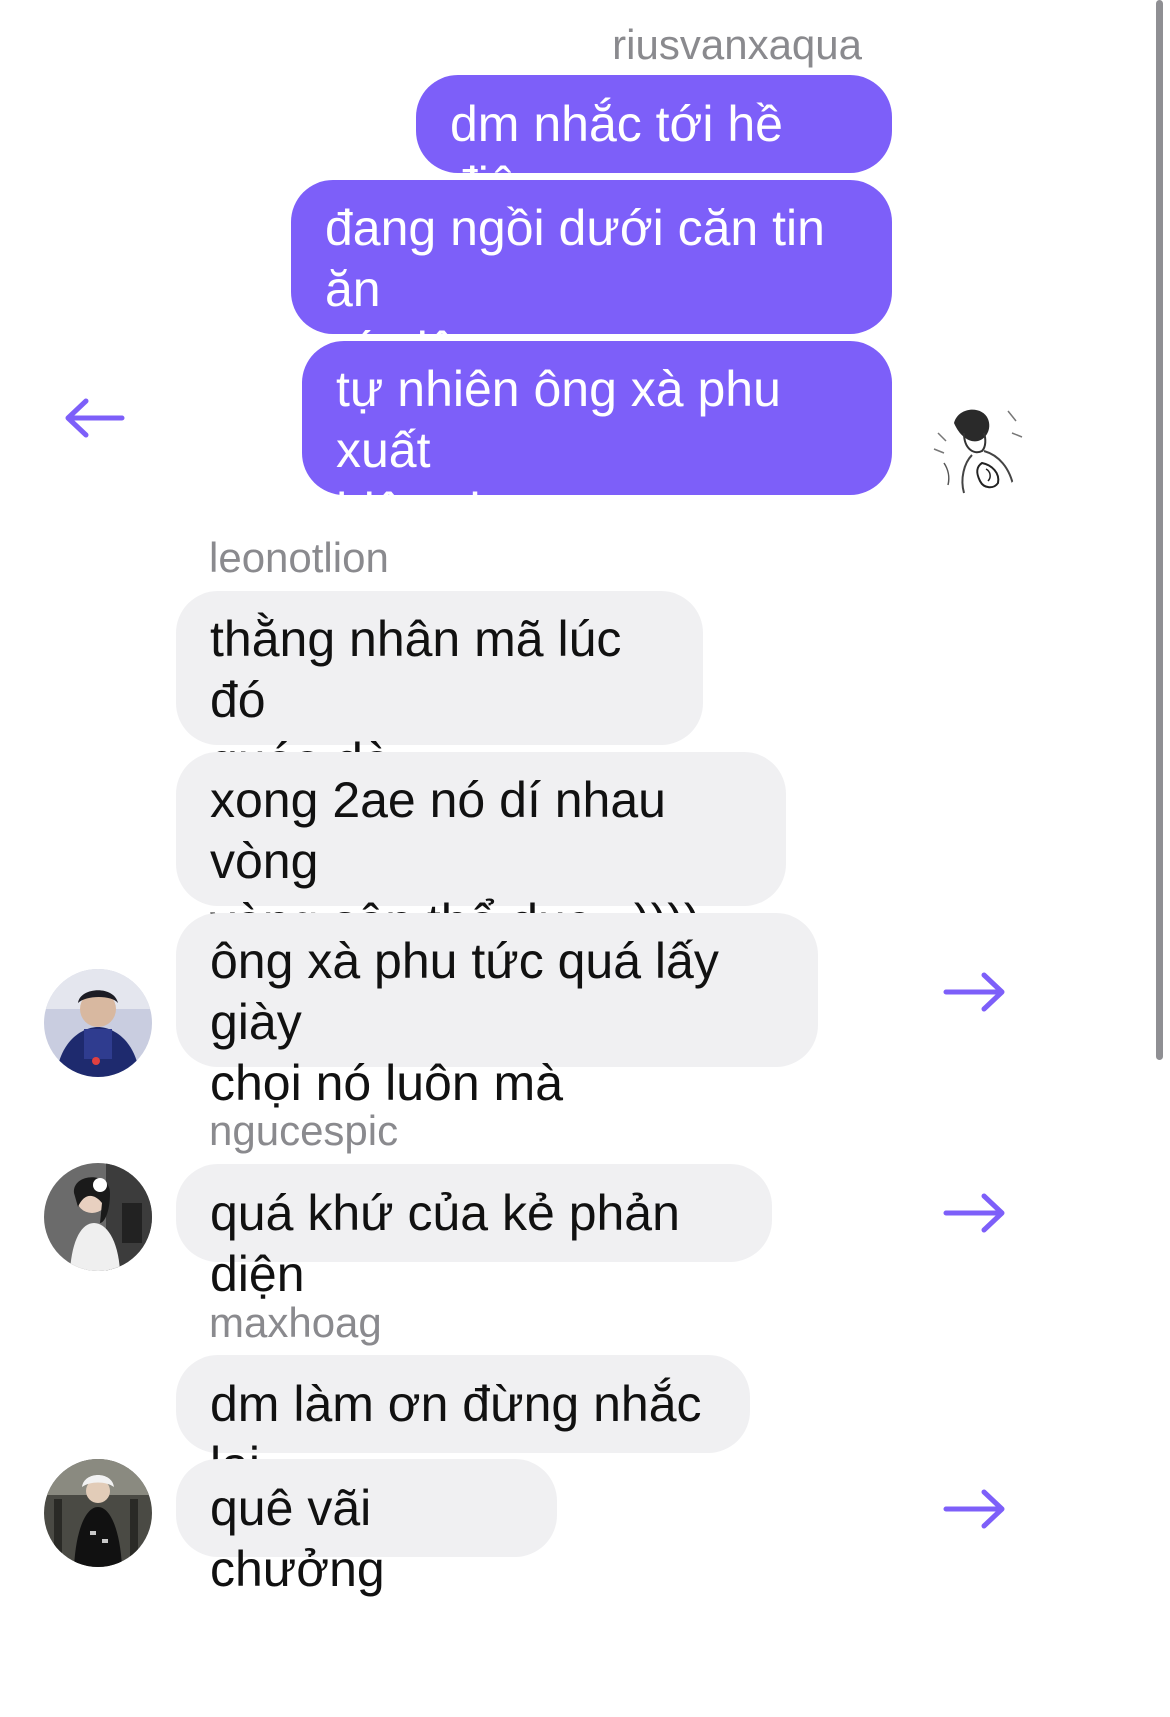 This screenshot has height=1717, width=1170. What do you see at coordinates (366, 1528) in the screenshot?
I see `message-bubble: quê vãi chưởng` at bounding box center [366, 1528].